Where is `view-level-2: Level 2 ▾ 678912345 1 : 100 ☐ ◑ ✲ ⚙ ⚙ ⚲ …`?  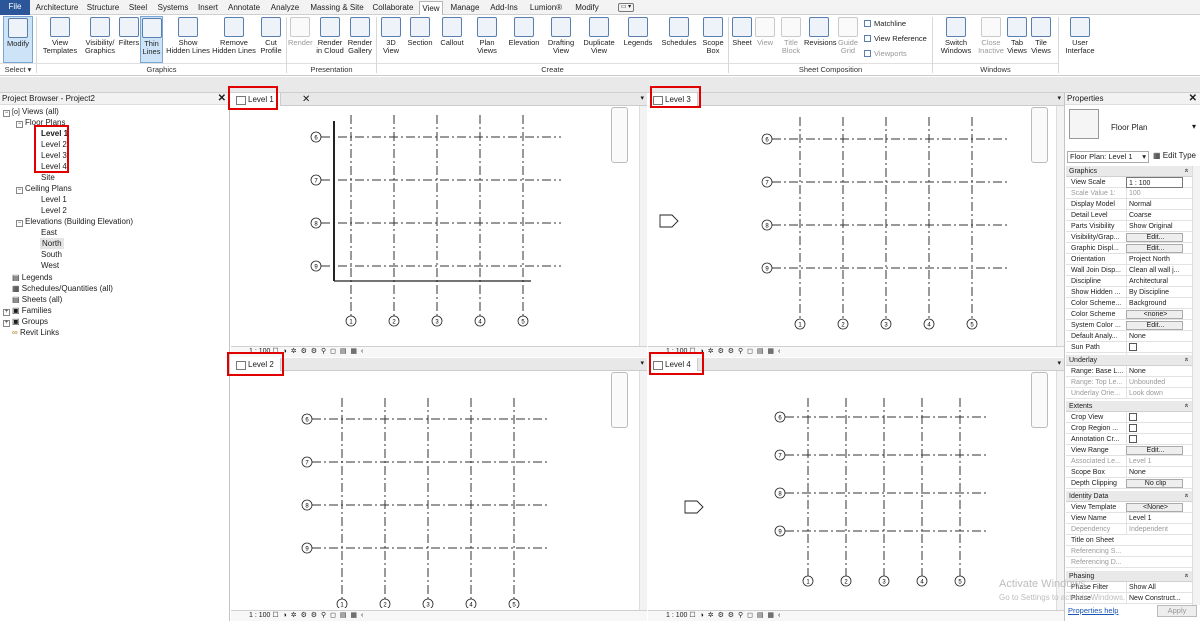
view-level-2: Level 2 ▾ 678912345 1 : 100 ☐ ◑ ✲ ⚙ ⚙ ⚲ … is located at coordinates (439, 489).